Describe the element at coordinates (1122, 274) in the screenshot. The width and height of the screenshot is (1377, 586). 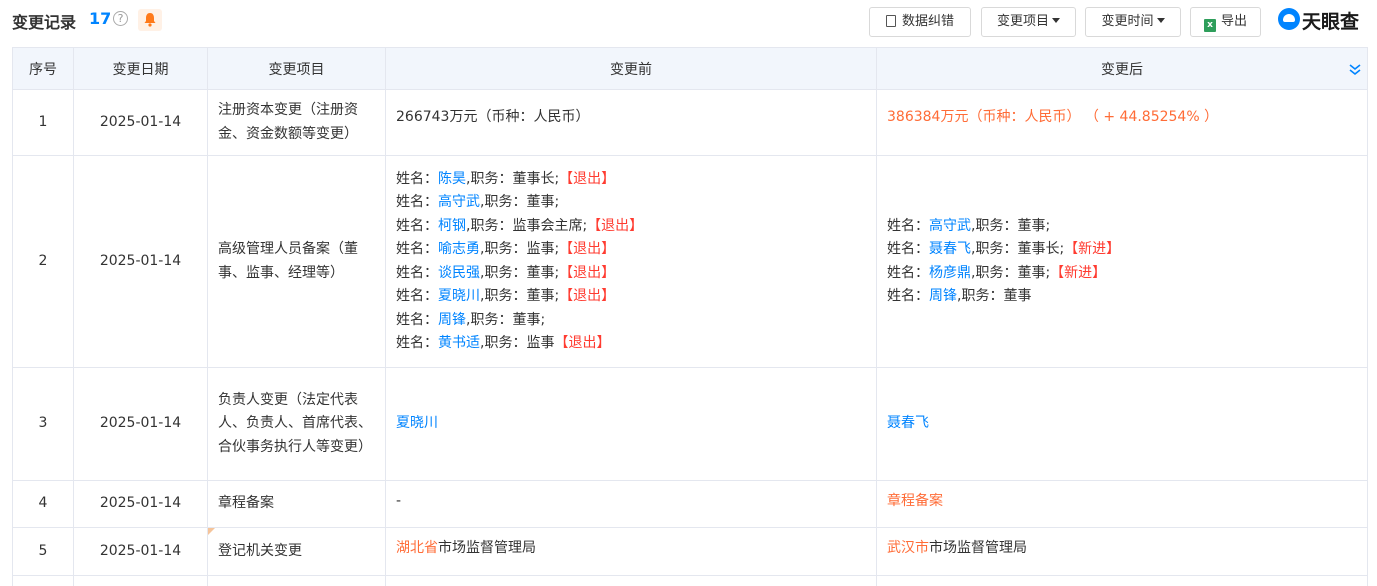
I see `person-entry: 姓名：杨彦鼎,职务：董事;【新进】` at that location.